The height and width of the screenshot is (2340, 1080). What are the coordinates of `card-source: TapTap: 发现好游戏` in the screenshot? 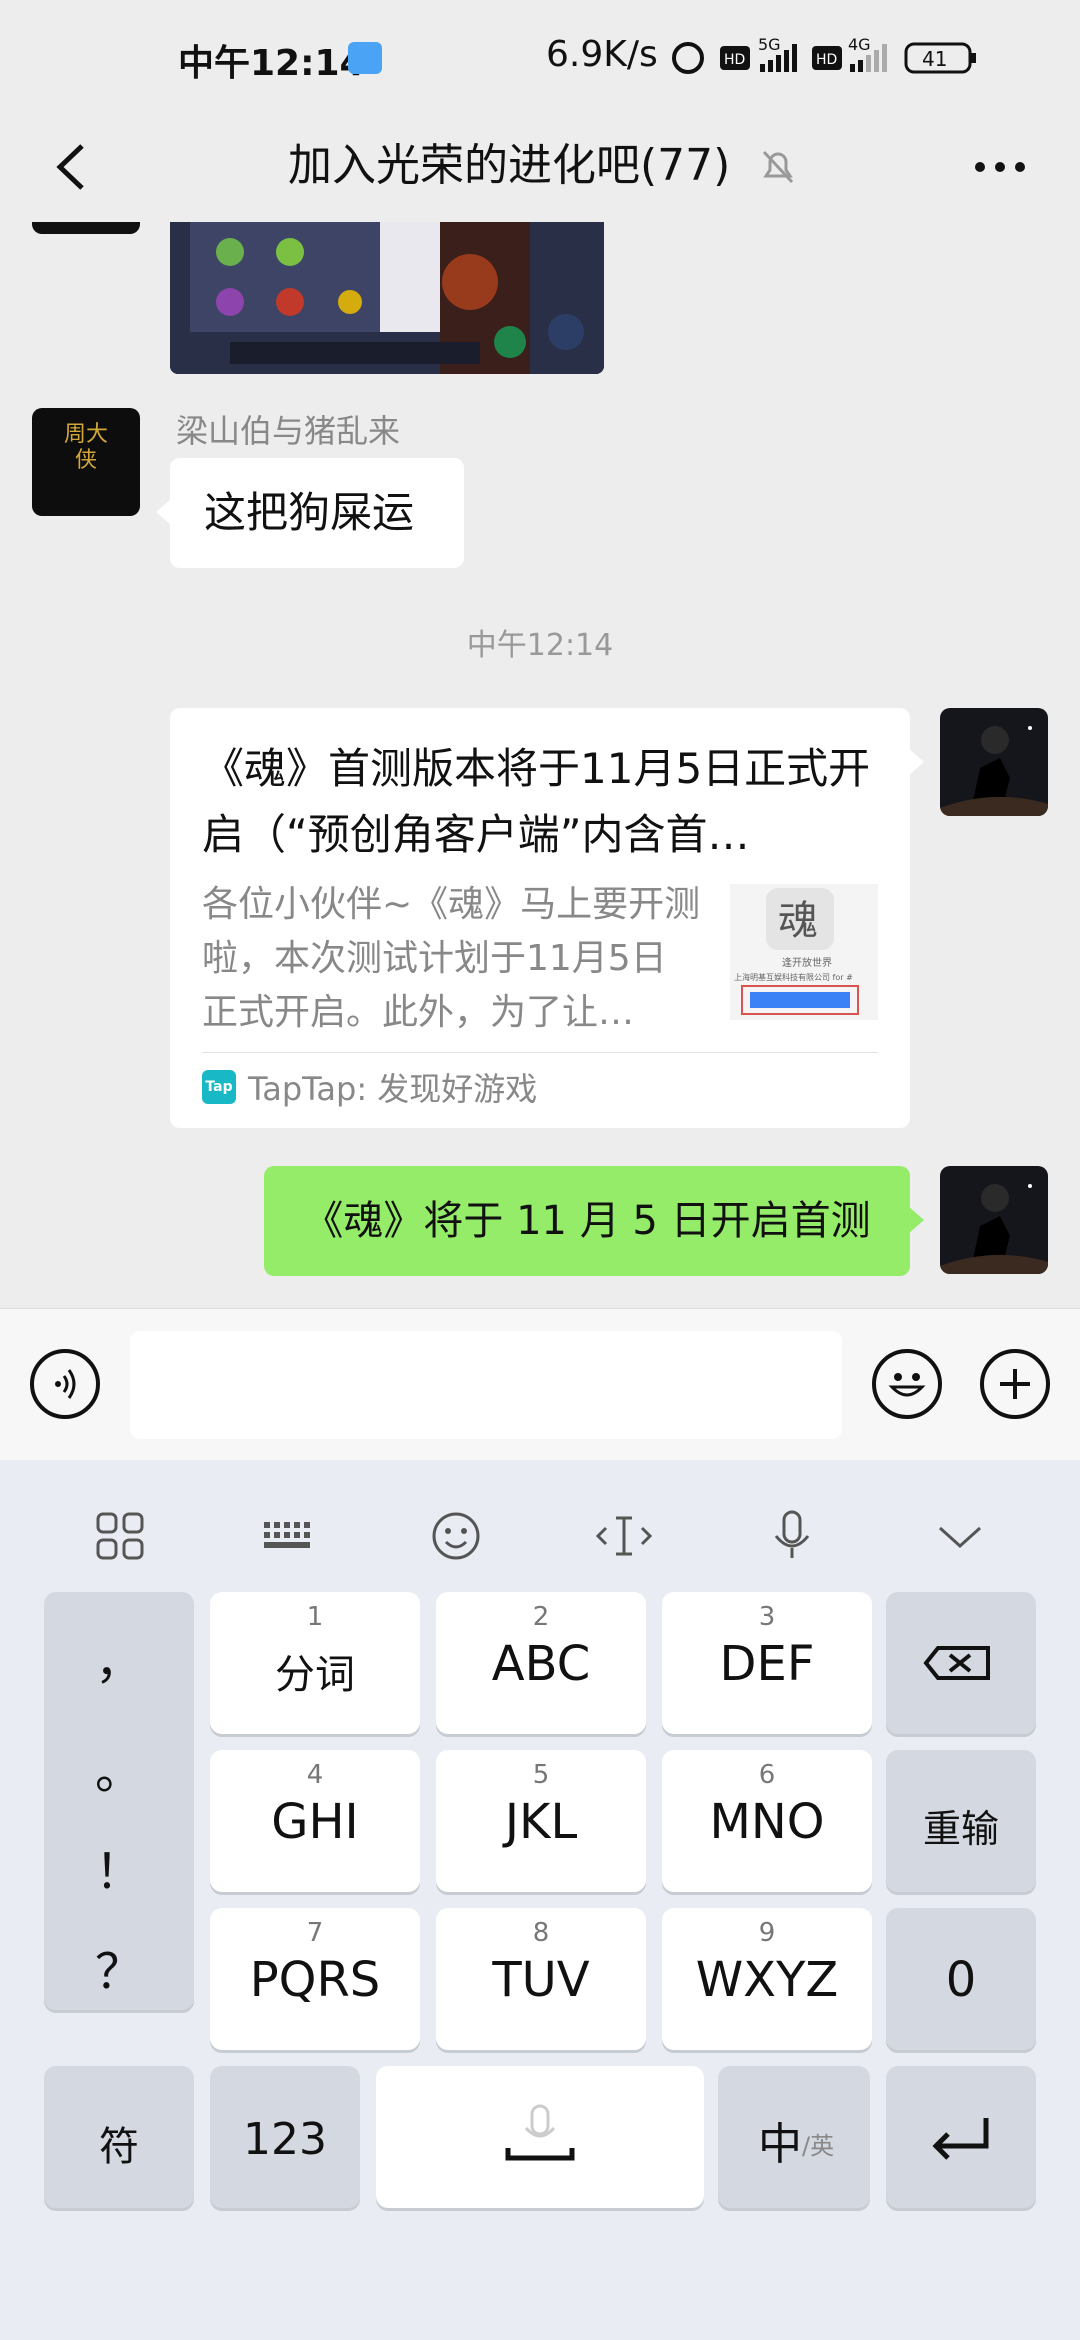 It's located at (393, 1089).